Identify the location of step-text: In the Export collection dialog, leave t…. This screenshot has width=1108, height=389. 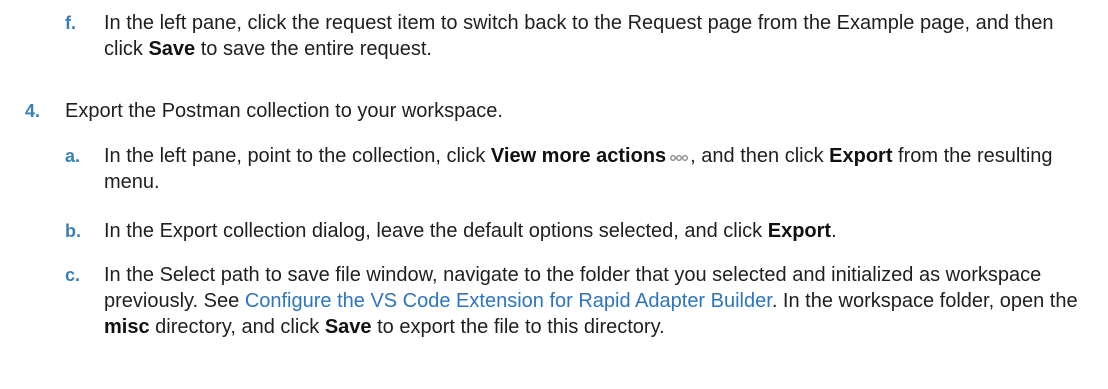
(470, 231).